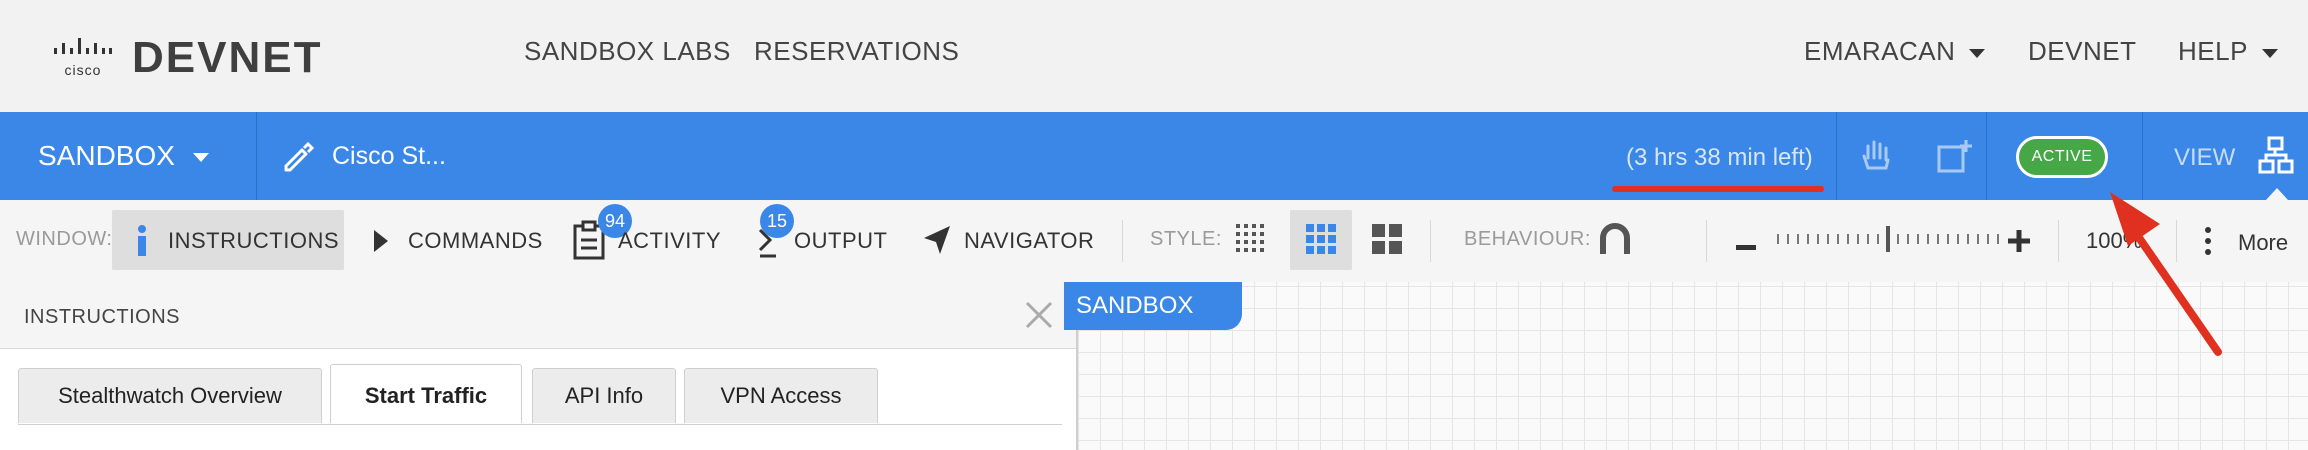 Image resolution: width=2308 pixels, height=450 pixels. Describe the element at coordinates (83, 70) in the screenshot. I see `cisco-wordmark: cisco` at that location.